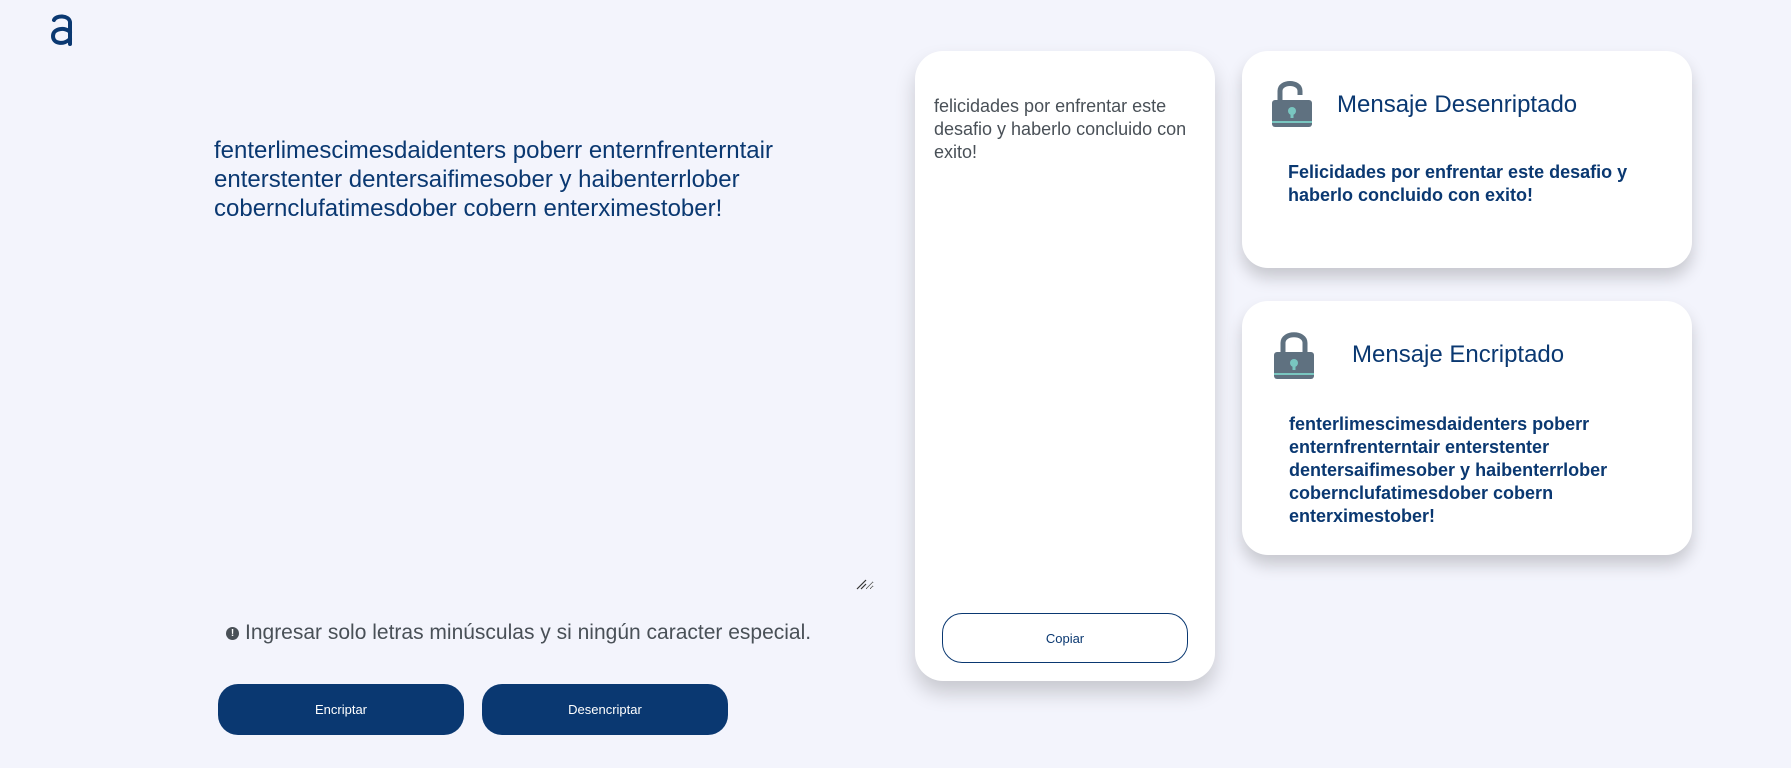  Describe the element at coordinates (62, 30) in the screenshot. I see `alura-logo-icon` at that location.